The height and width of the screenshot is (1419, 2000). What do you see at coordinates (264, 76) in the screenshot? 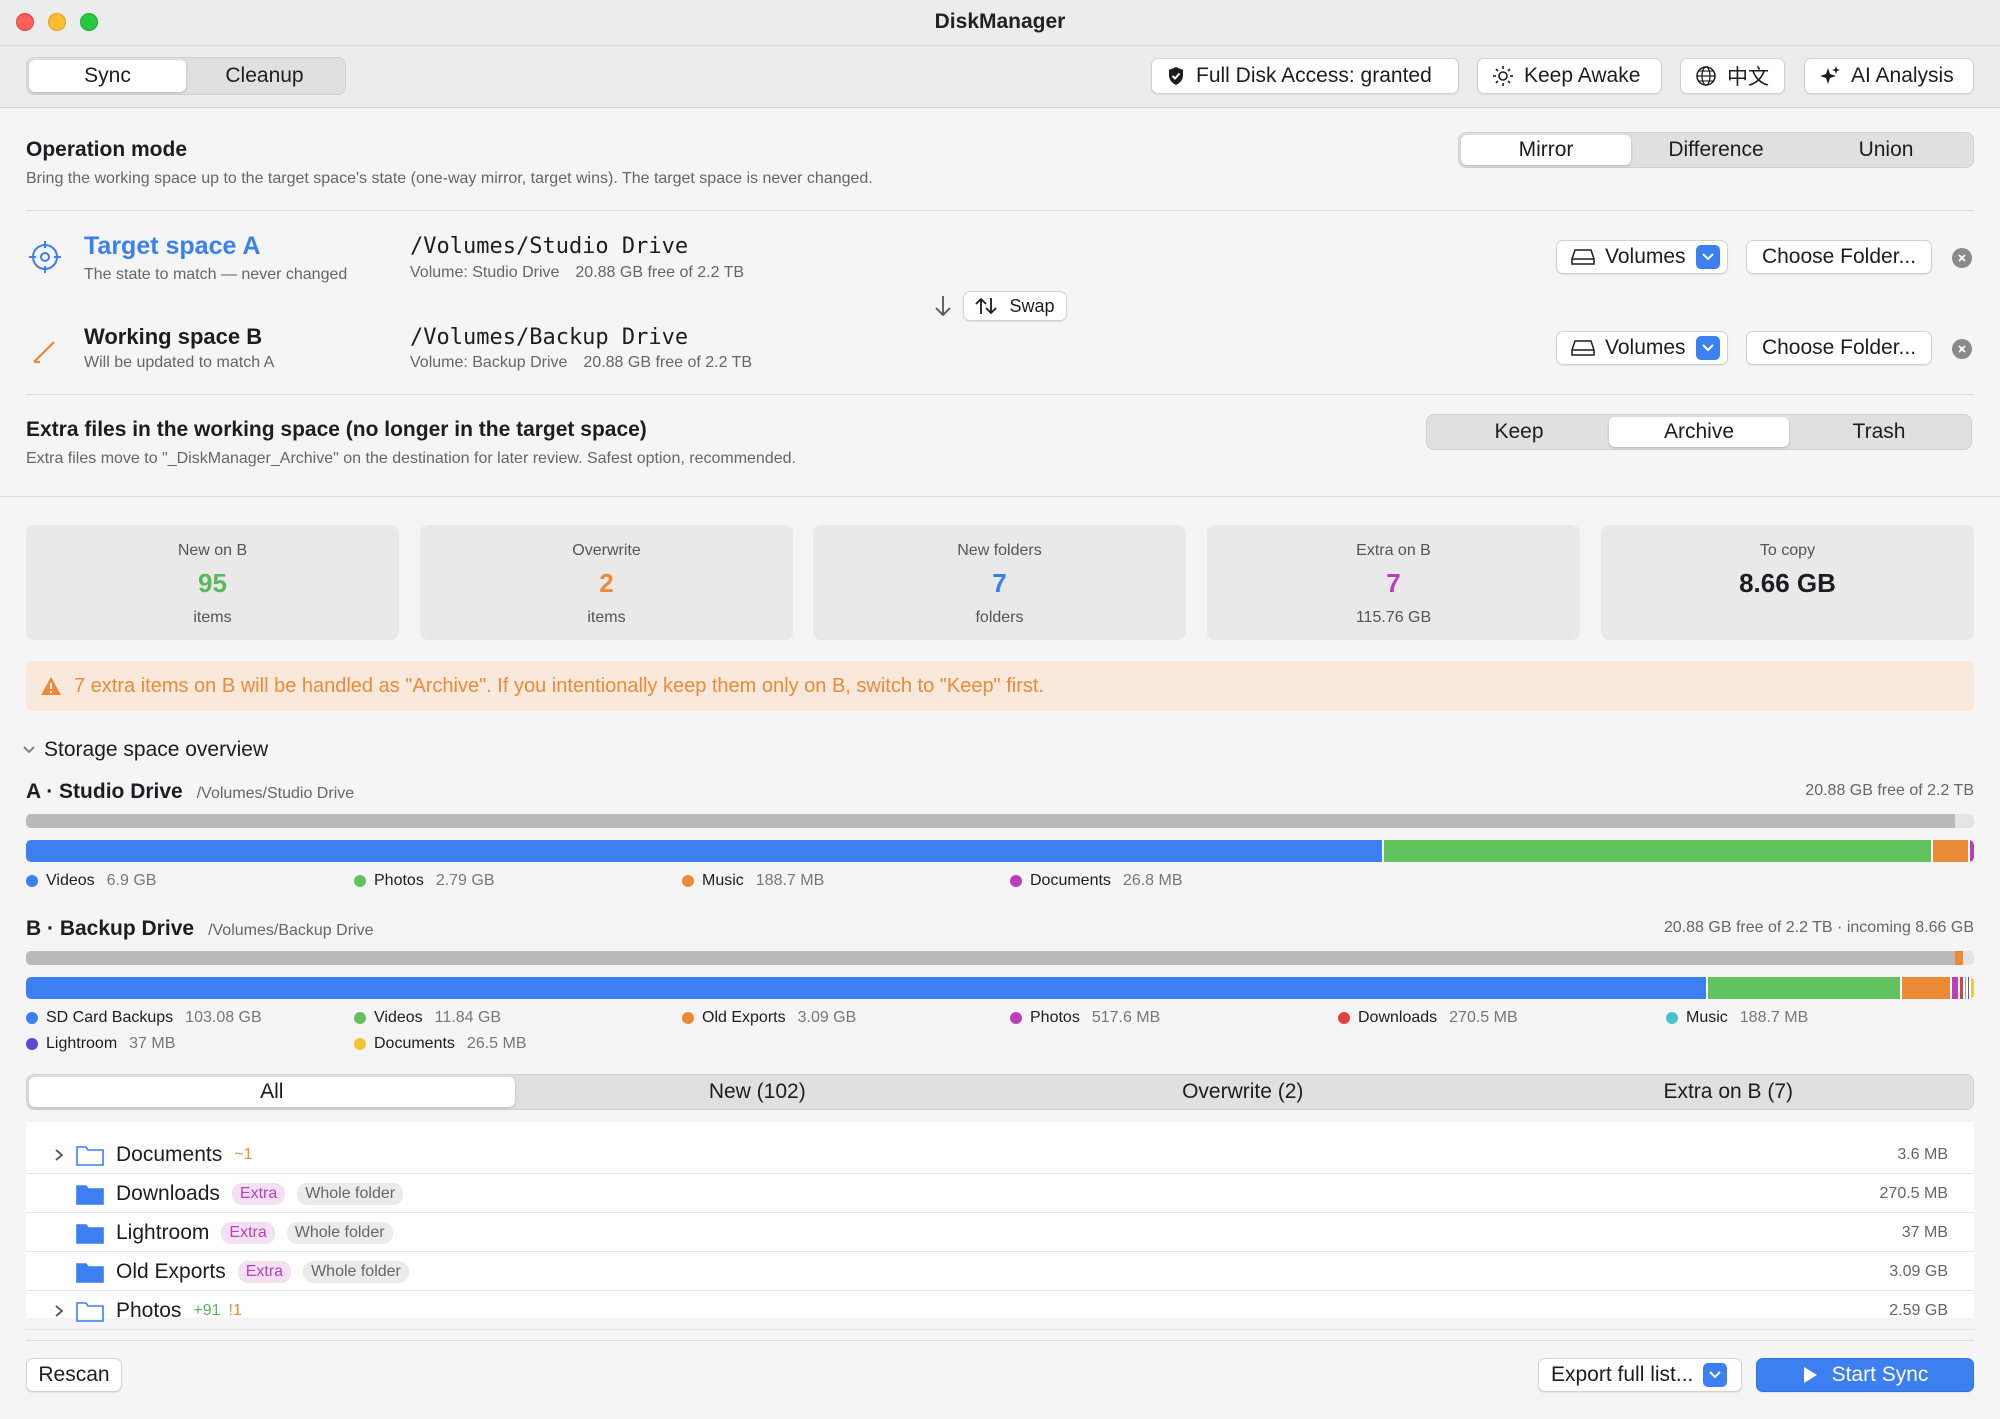
I see `tab-cleanup: Cleanup` at bounding box center [264, 76].